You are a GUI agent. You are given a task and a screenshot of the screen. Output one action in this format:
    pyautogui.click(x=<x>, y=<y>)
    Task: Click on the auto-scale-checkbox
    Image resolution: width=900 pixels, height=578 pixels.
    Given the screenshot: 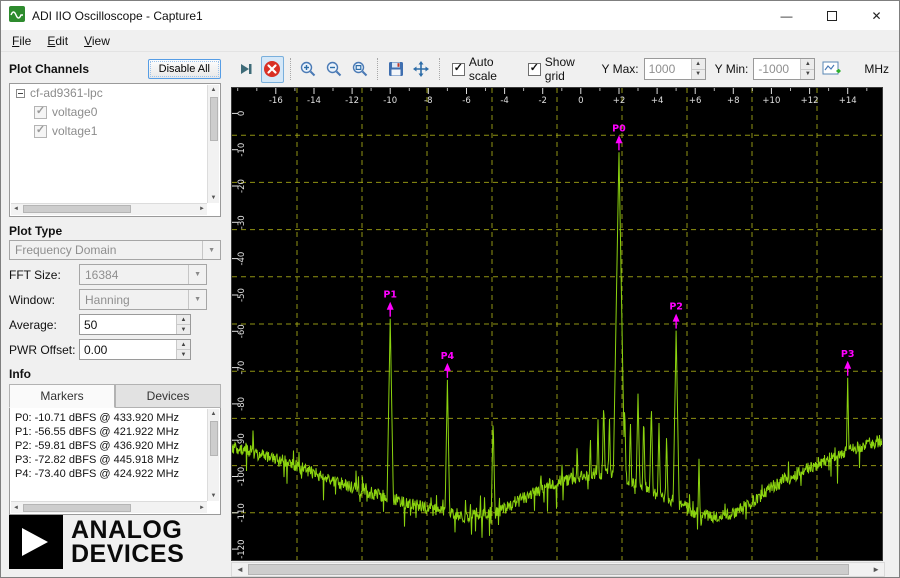 What is the action you would take?
    pyautogui.click(x=458, y=69)
    